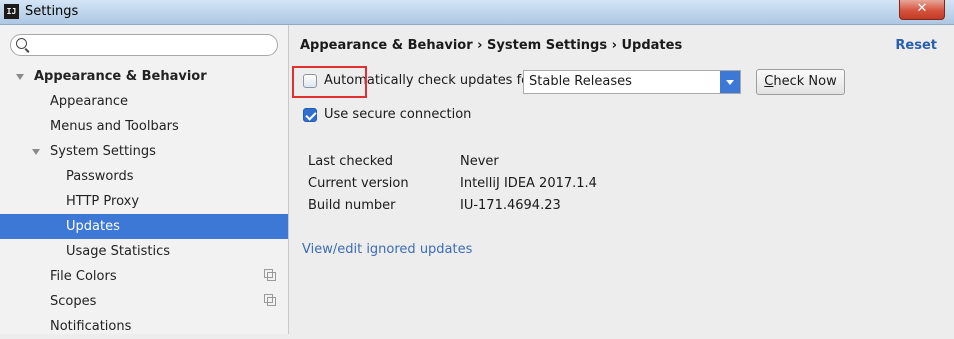 The width and height of the screenshot is (954, 339). I want to click on sidebar-item-label: Appearance & Behavior, so click(120, 76).